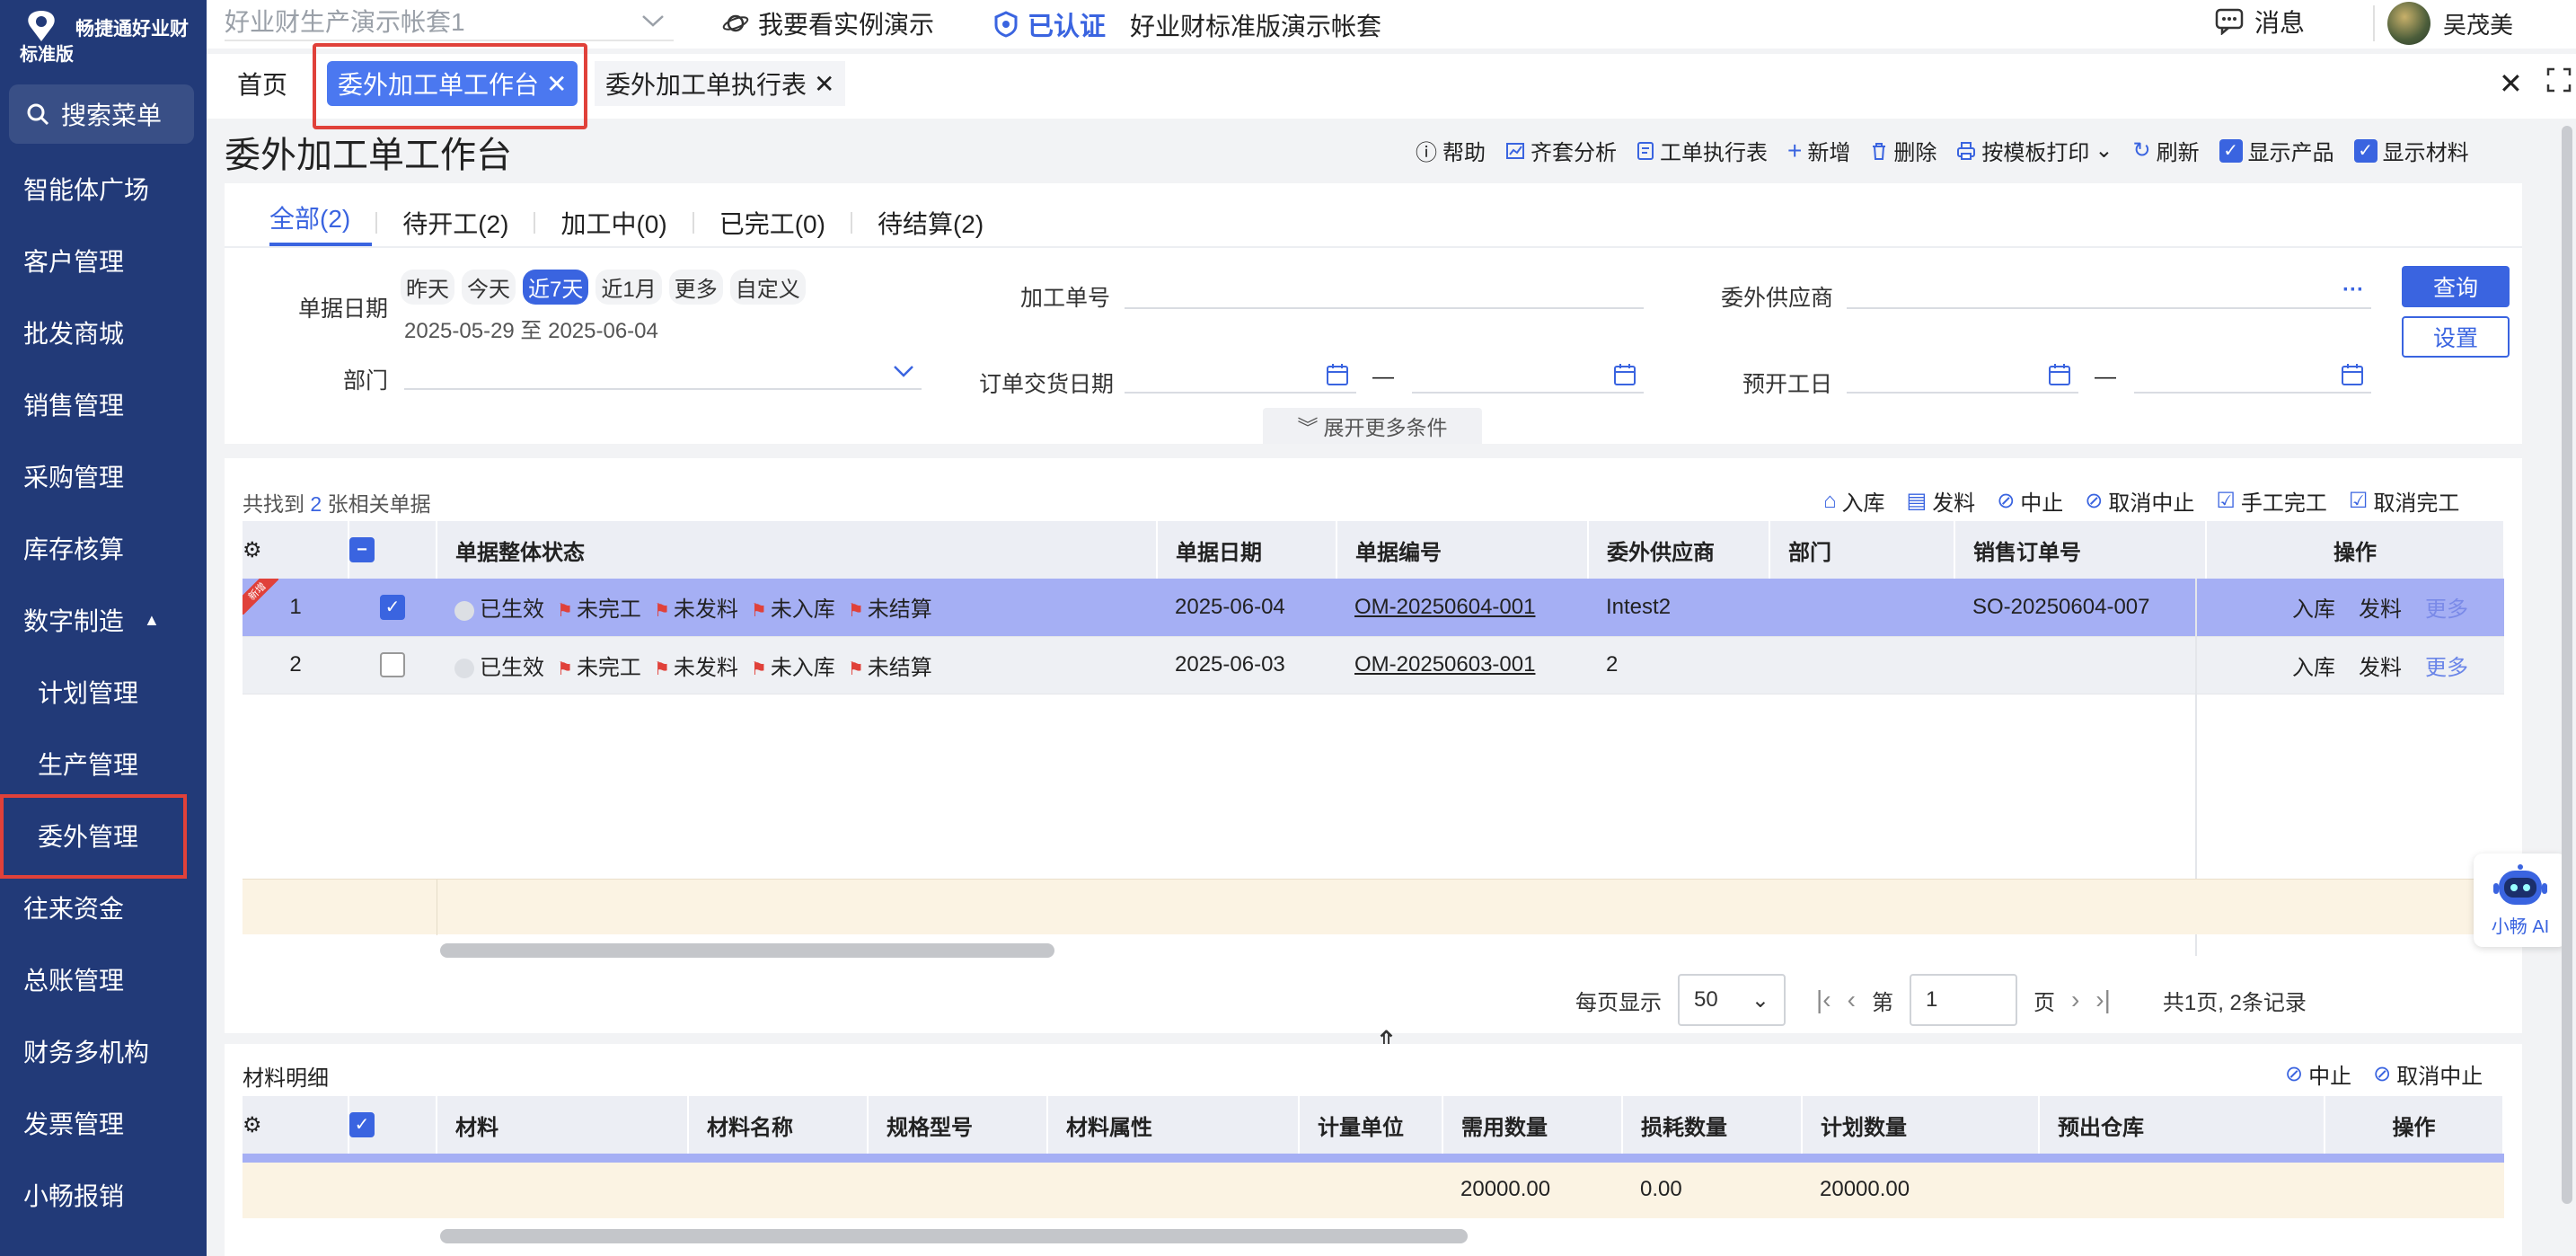 This screenshot has height=1256, width=2576. I want to click on material-cancel-suspend-button: ⊘ 取消中止, so click(2428, 1074).